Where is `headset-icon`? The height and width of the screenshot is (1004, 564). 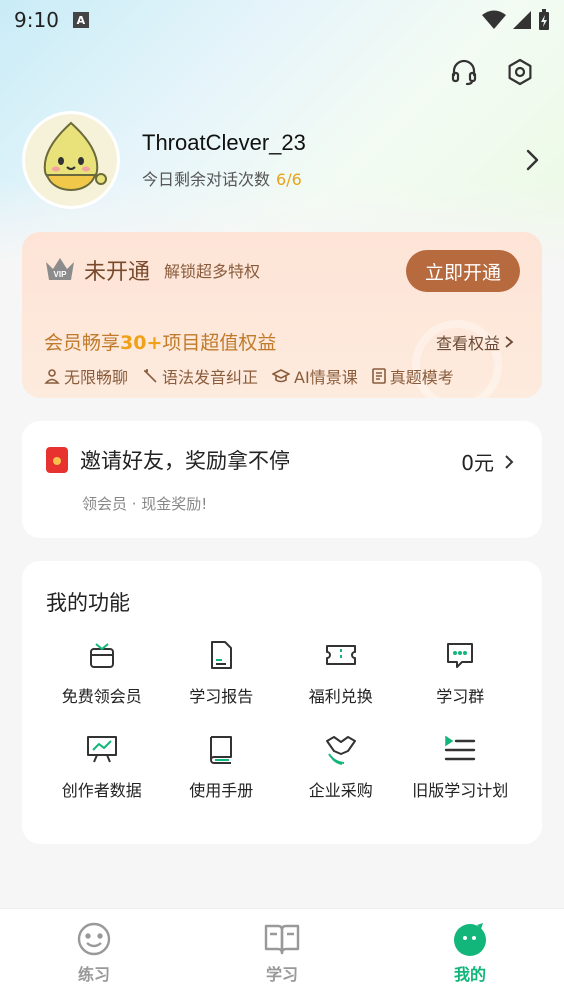 headset-icon is located at coordinates (464, 72).